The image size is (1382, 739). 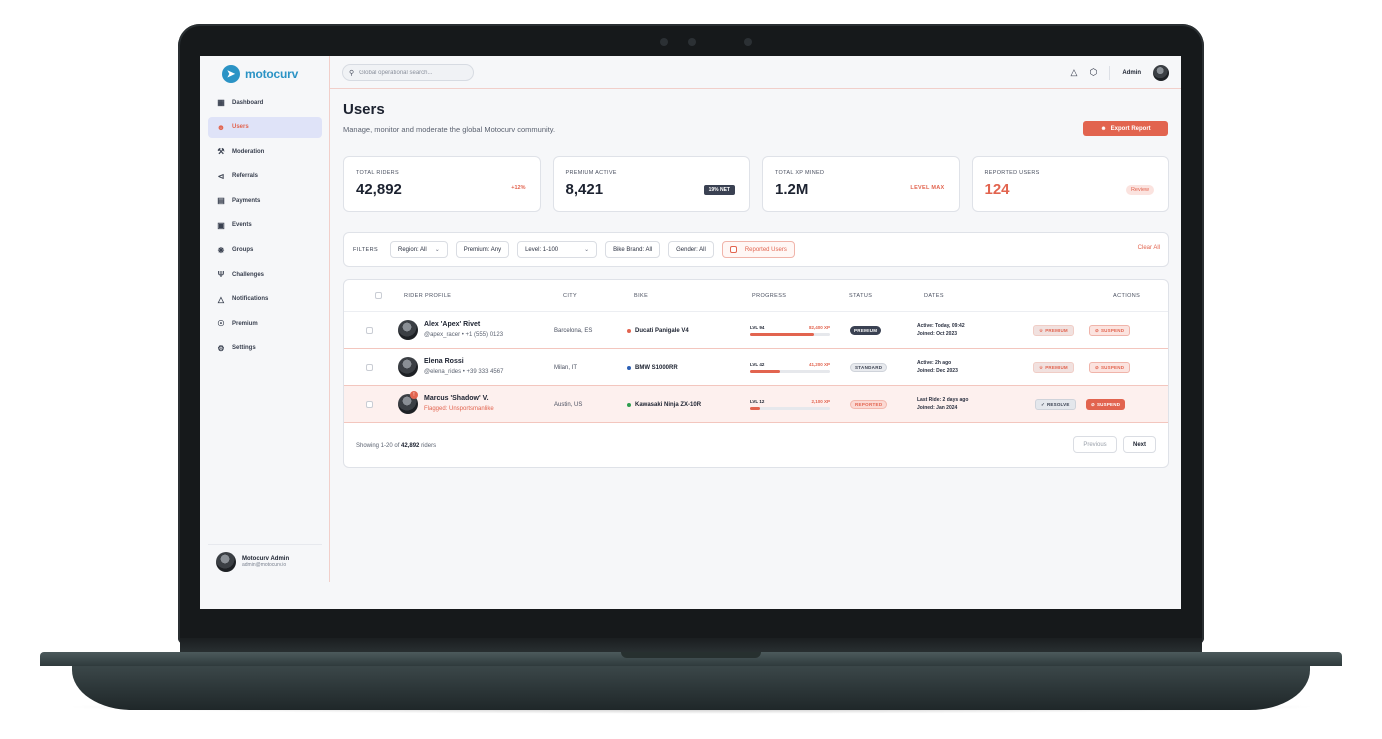 I want to click on bike-name: Ducati Panigale V4, so click(x=662, y=331).